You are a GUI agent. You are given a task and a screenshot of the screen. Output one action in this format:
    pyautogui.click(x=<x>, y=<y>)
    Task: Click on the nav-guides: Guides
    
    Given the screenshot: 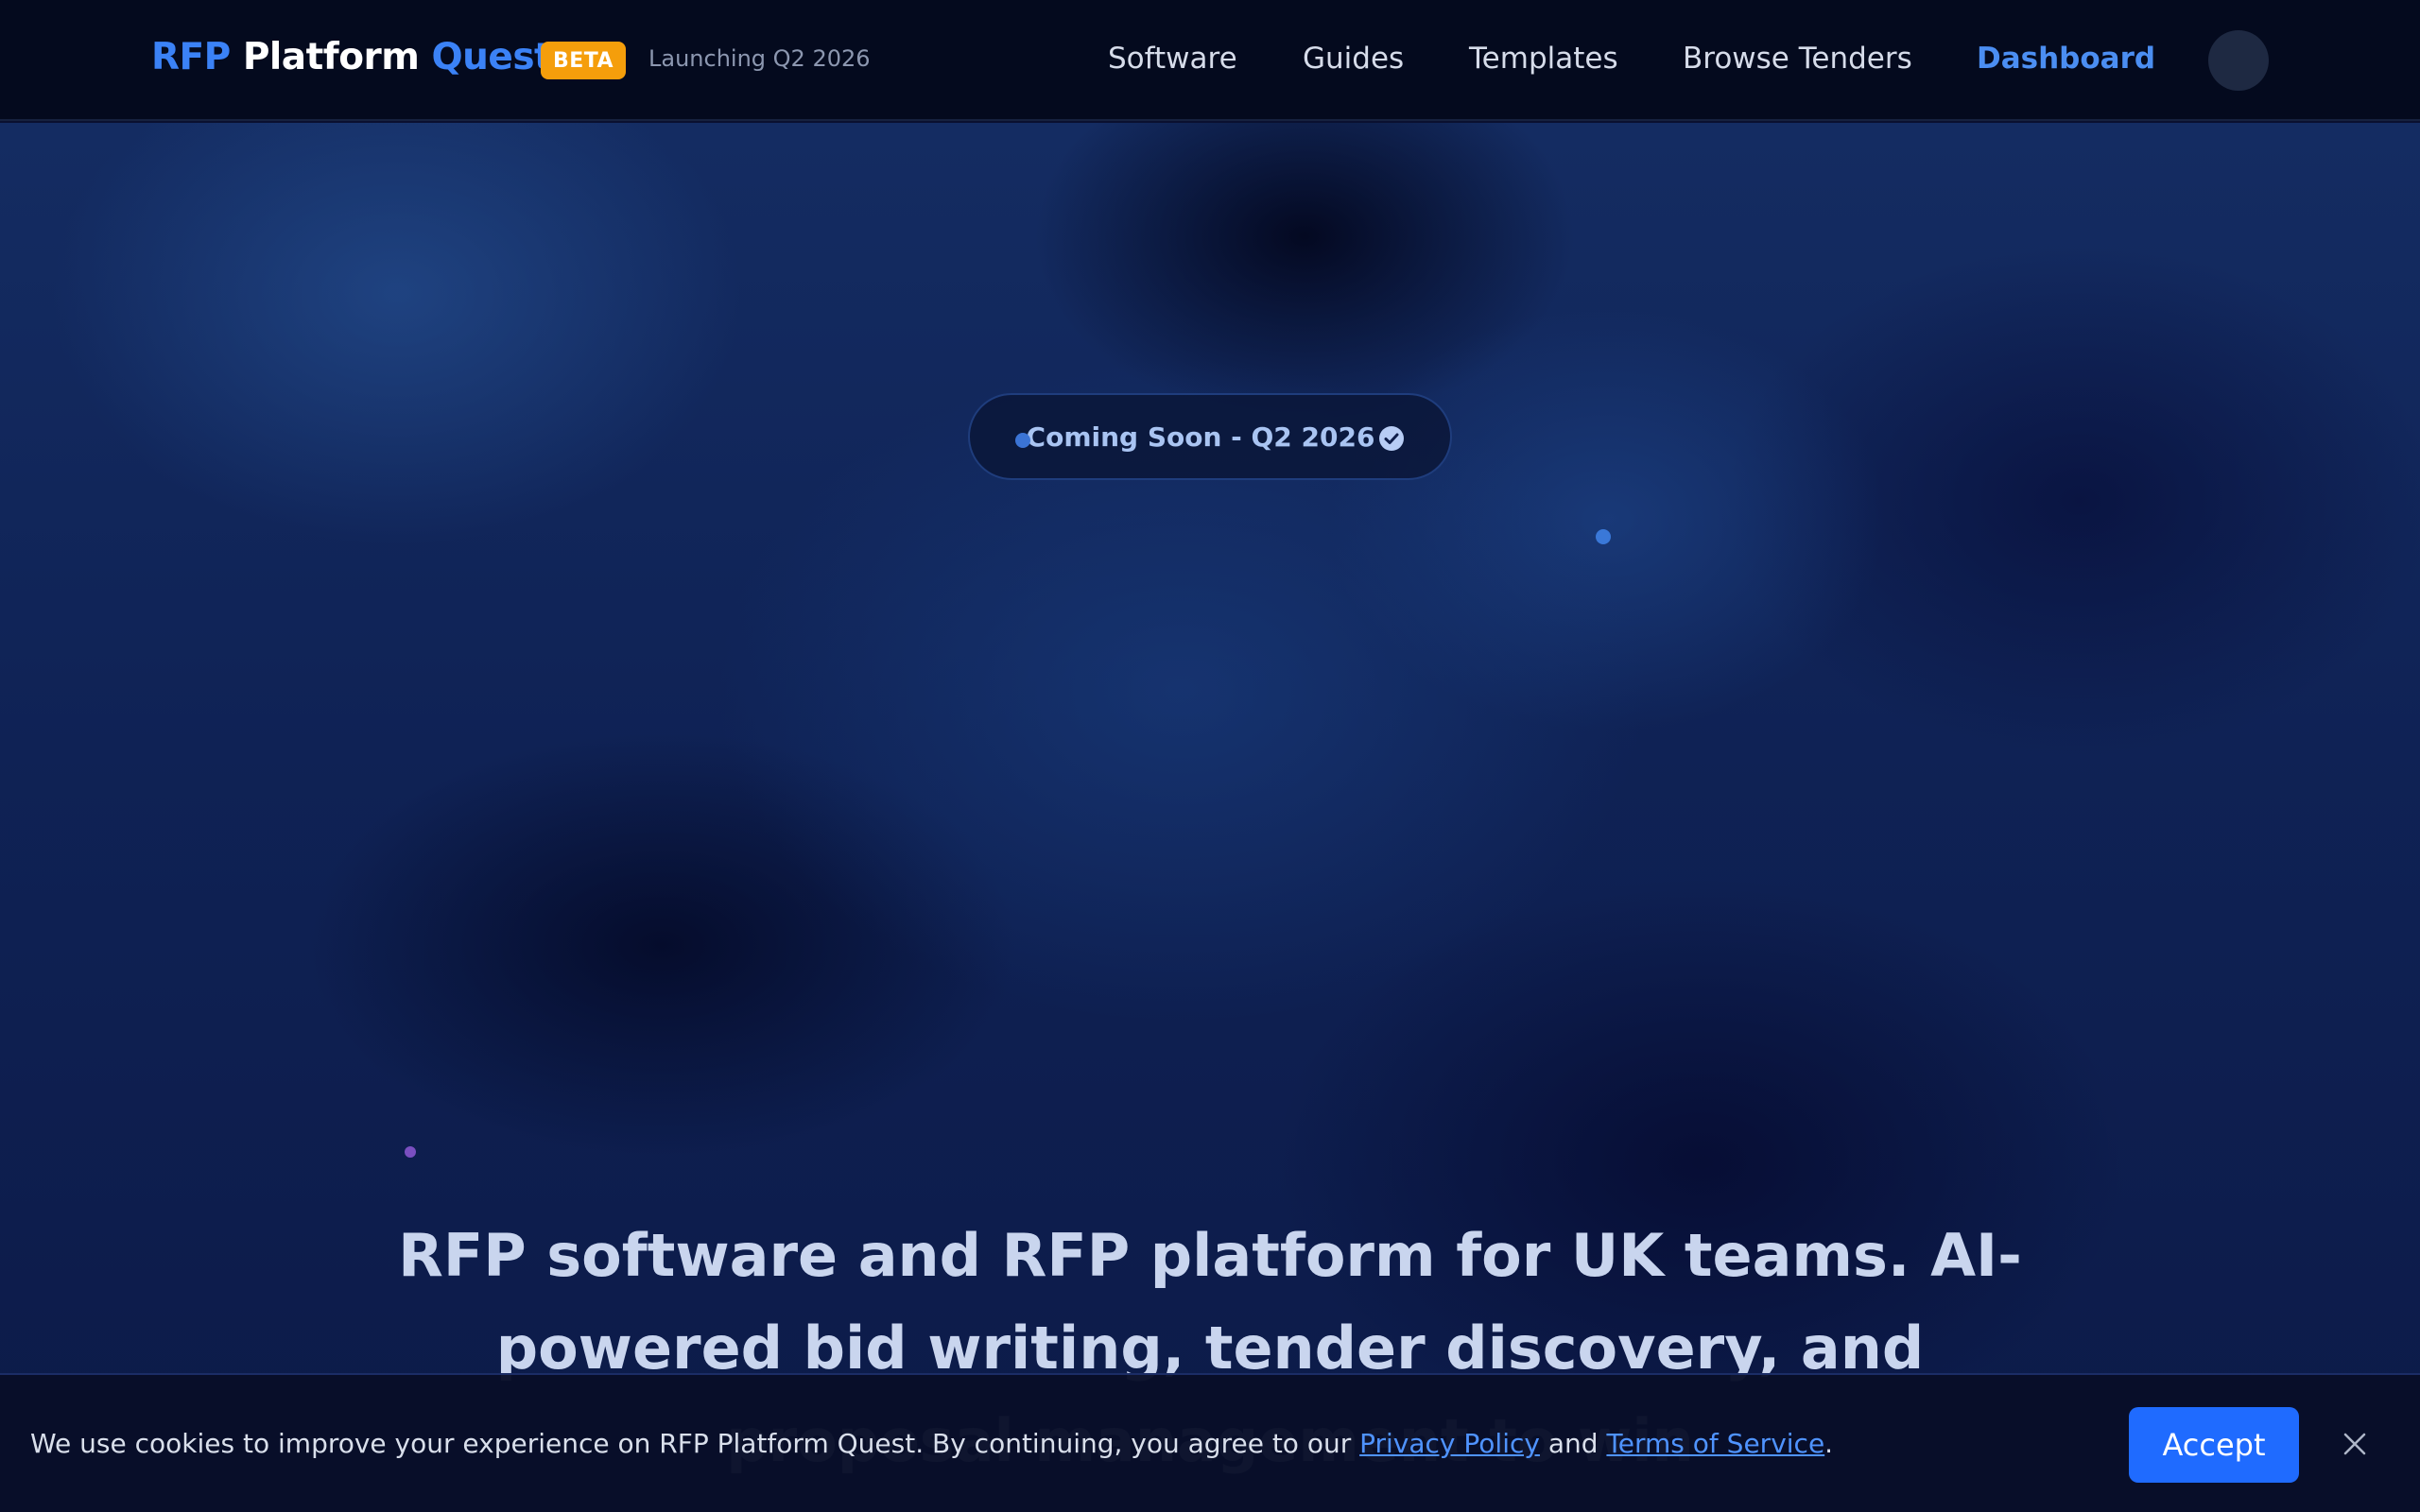 What is the action you would take?
    pyautogui.click(x=1353, y=59)
    